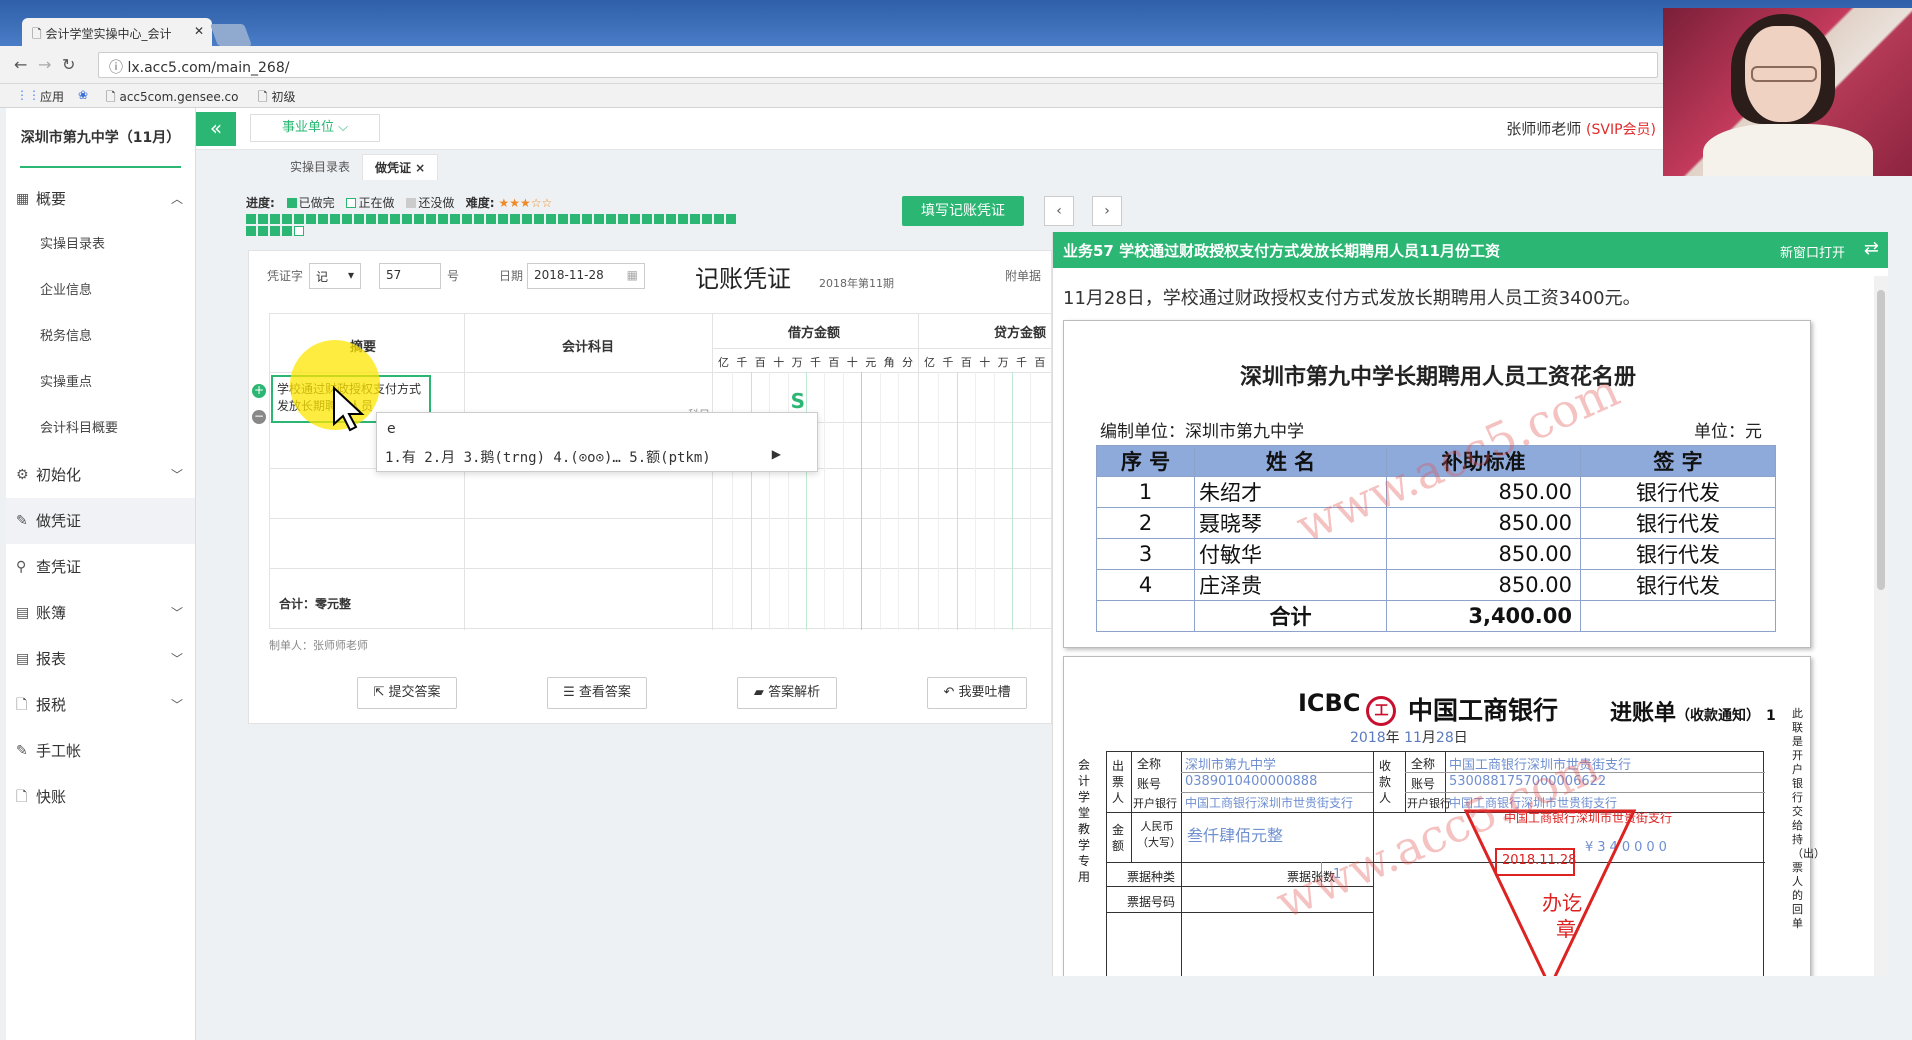 This screenshot has height=1040, width=1912. Describe the element at coordinates (51, 705) in the screenshot. I see `sidebar-item-label: 报税` at that location.